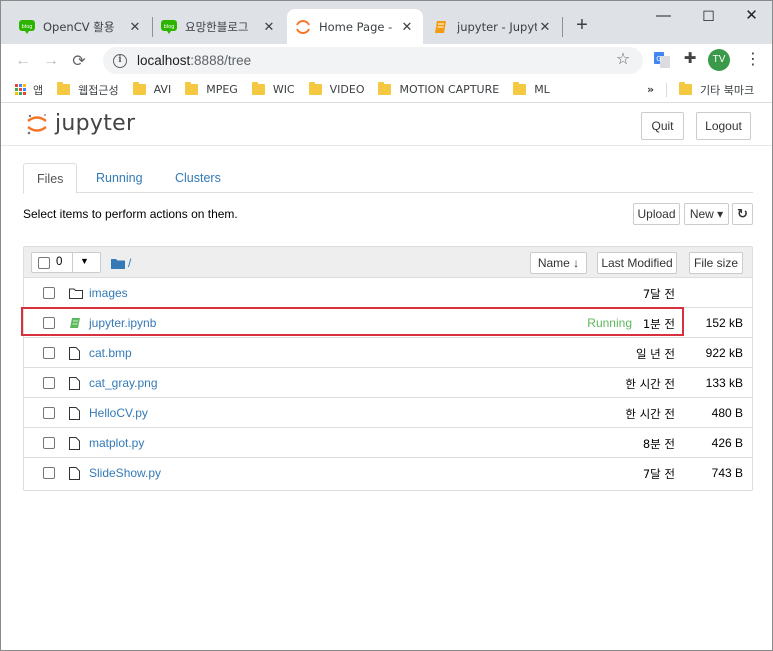 This screenshot has width=773, height=651. Describe the element at coordinates (388, 473) in the screenshot. I see `file-row: SlideShow.py 7달 전 743 B` at that location.